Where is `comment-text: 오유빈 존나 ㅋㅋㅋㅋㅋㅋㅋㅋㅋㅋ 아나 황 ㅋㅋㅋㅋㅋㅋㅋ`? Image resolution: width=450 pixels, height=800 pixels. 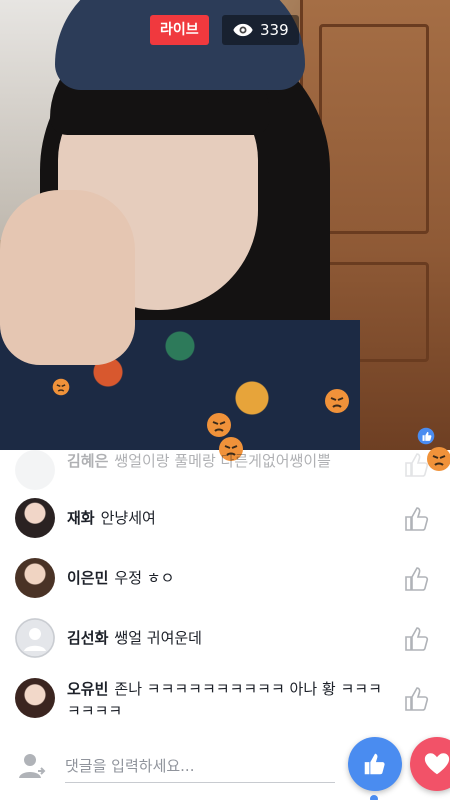 comment-text: 오유빈 존나 ㅋㅋㅋㅋㅋㅋㅋㅋㅋㅋ 아나 황 ㅋㅋㅋㅋㅋㅋㅋ is located at coordinates (227, 700).